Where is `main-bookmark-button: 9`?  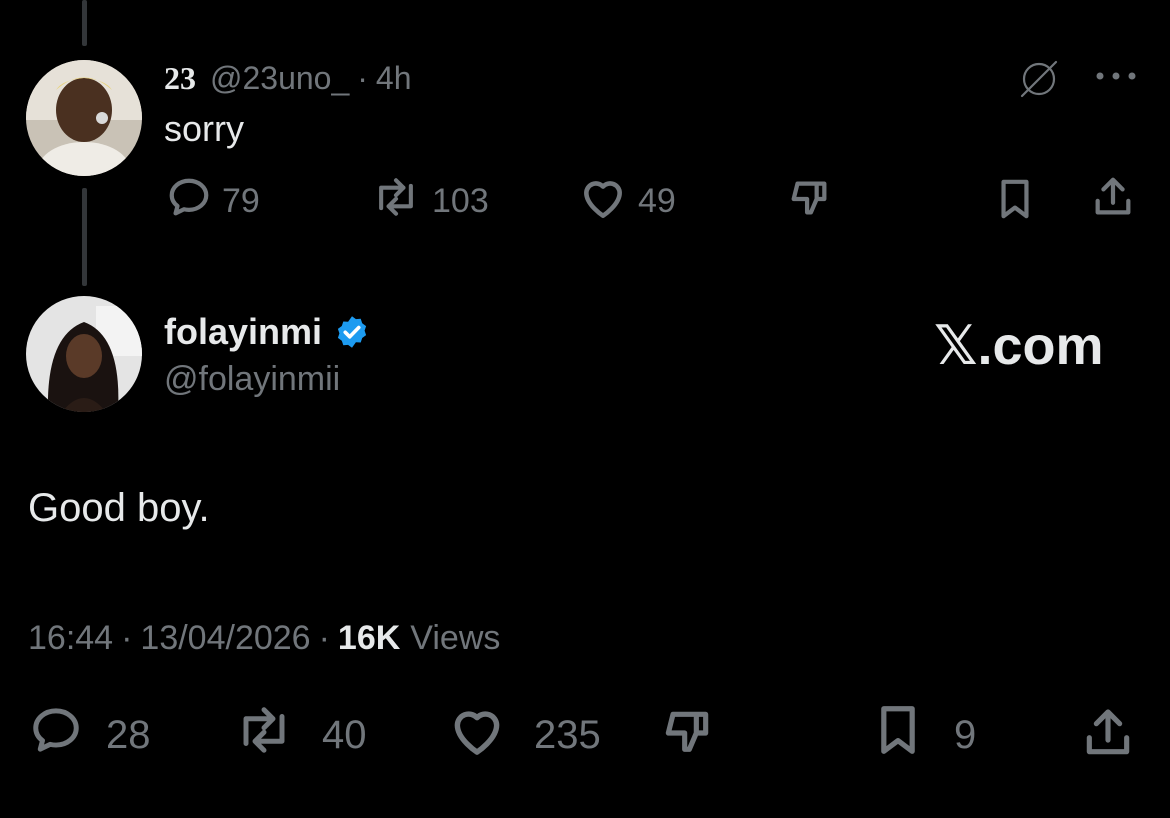 main-bookmark-button: 9 is located at coordinates (924, 735).